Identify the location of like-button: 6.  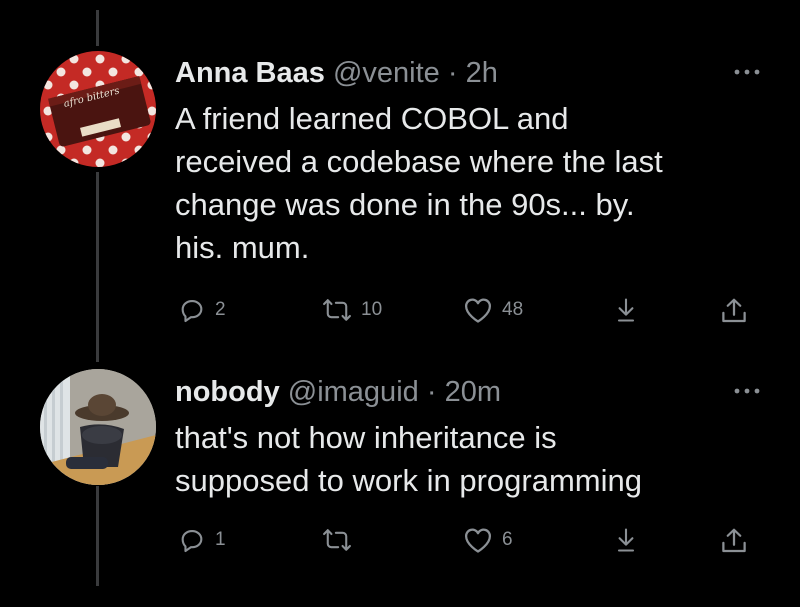
(488, 540).